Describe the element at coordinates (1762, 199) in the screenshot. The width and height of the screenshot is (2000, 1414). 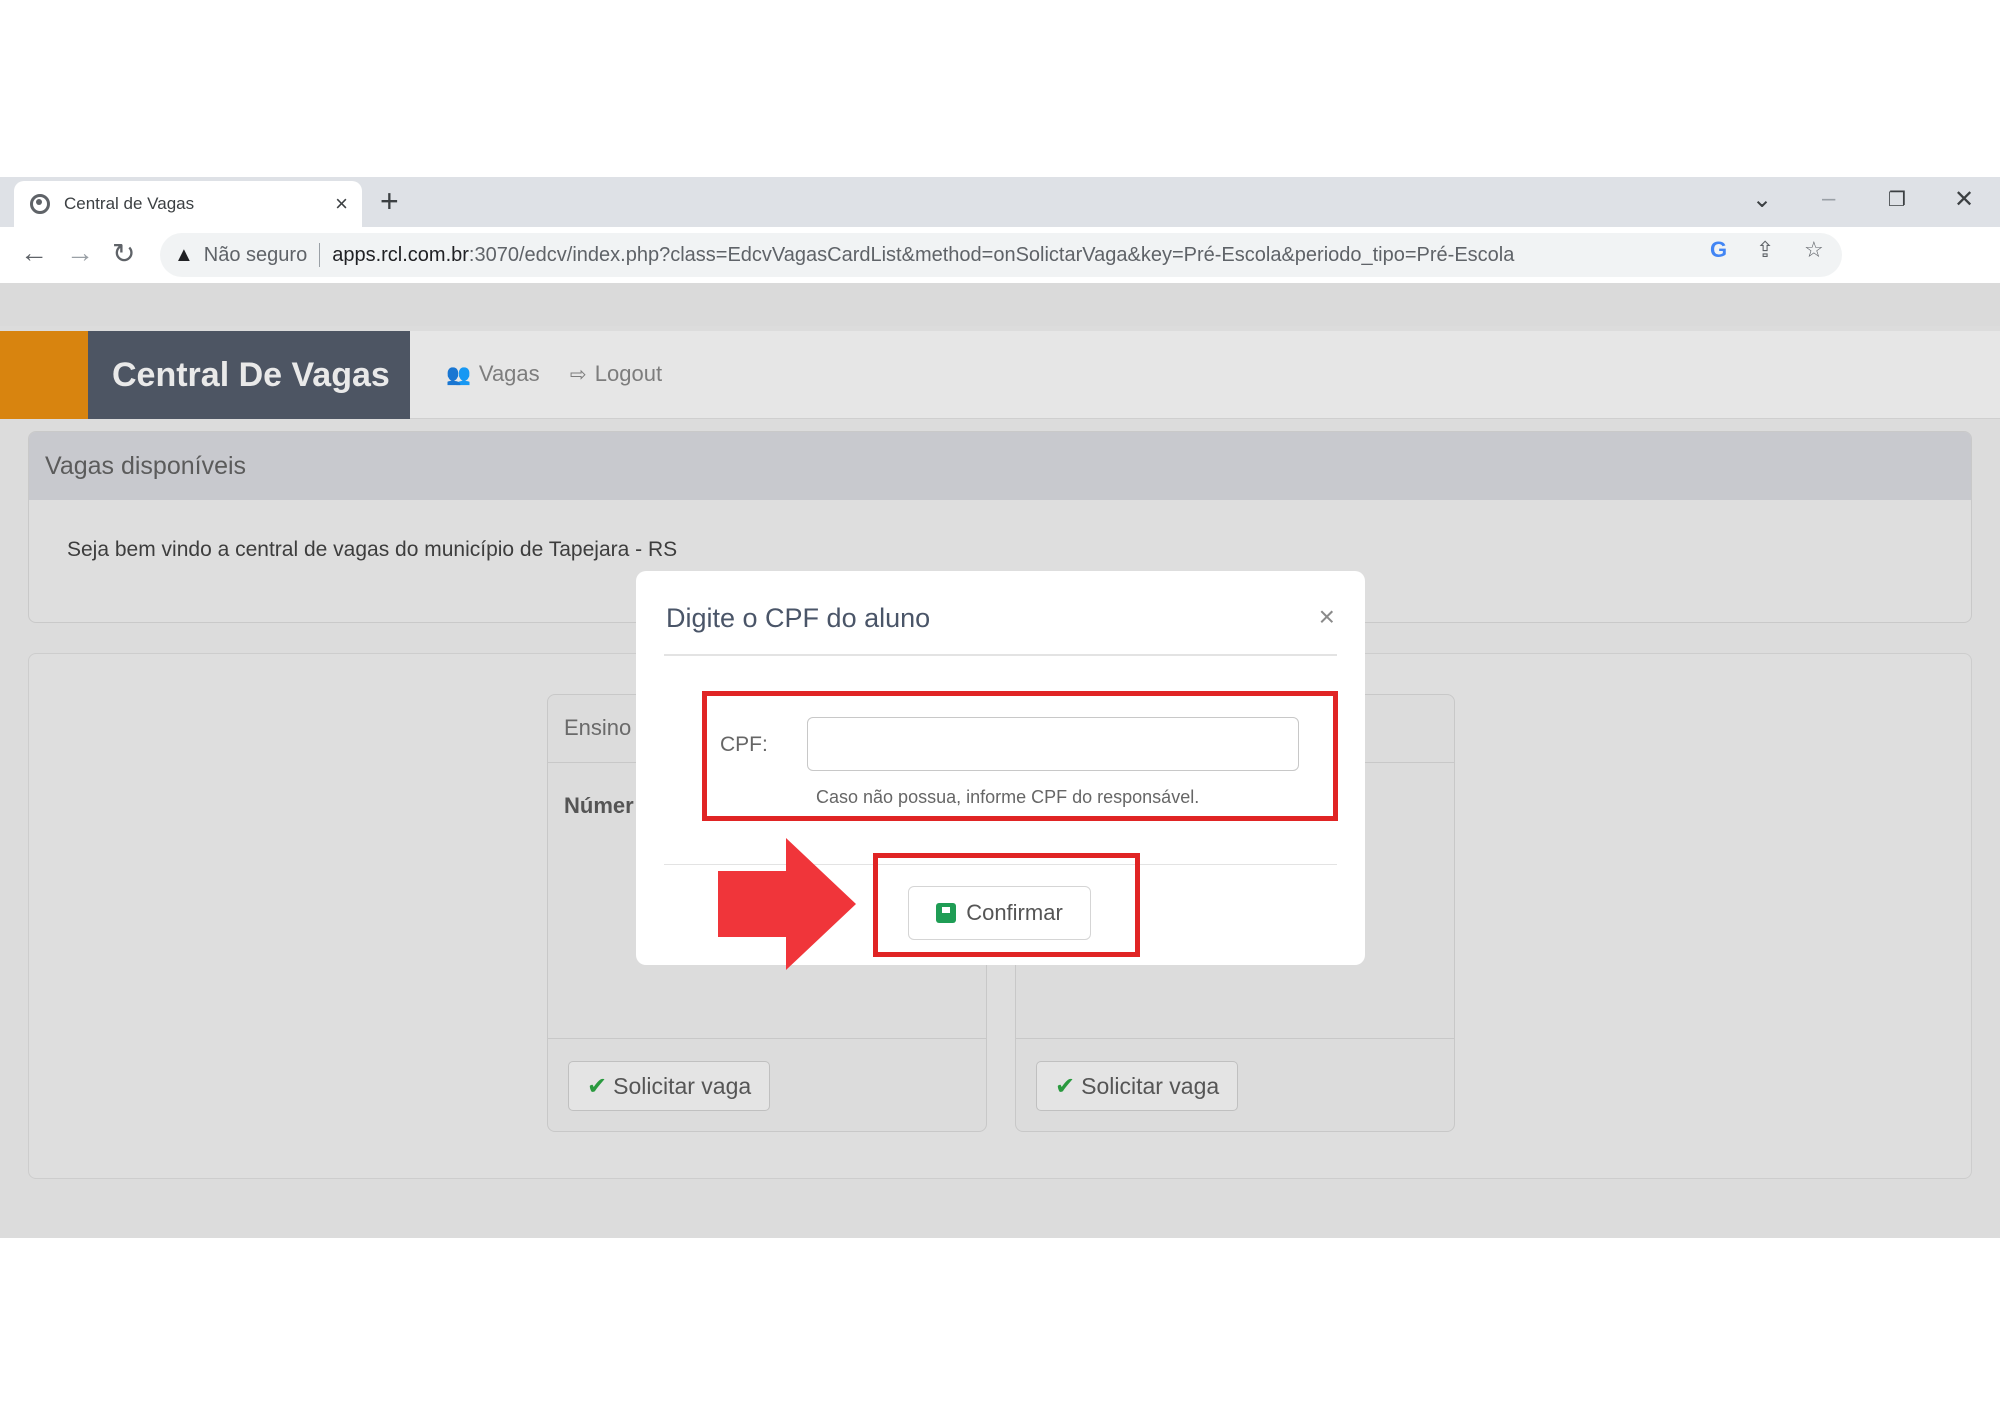
I see `tab-search-icon: ⌄` at that location.